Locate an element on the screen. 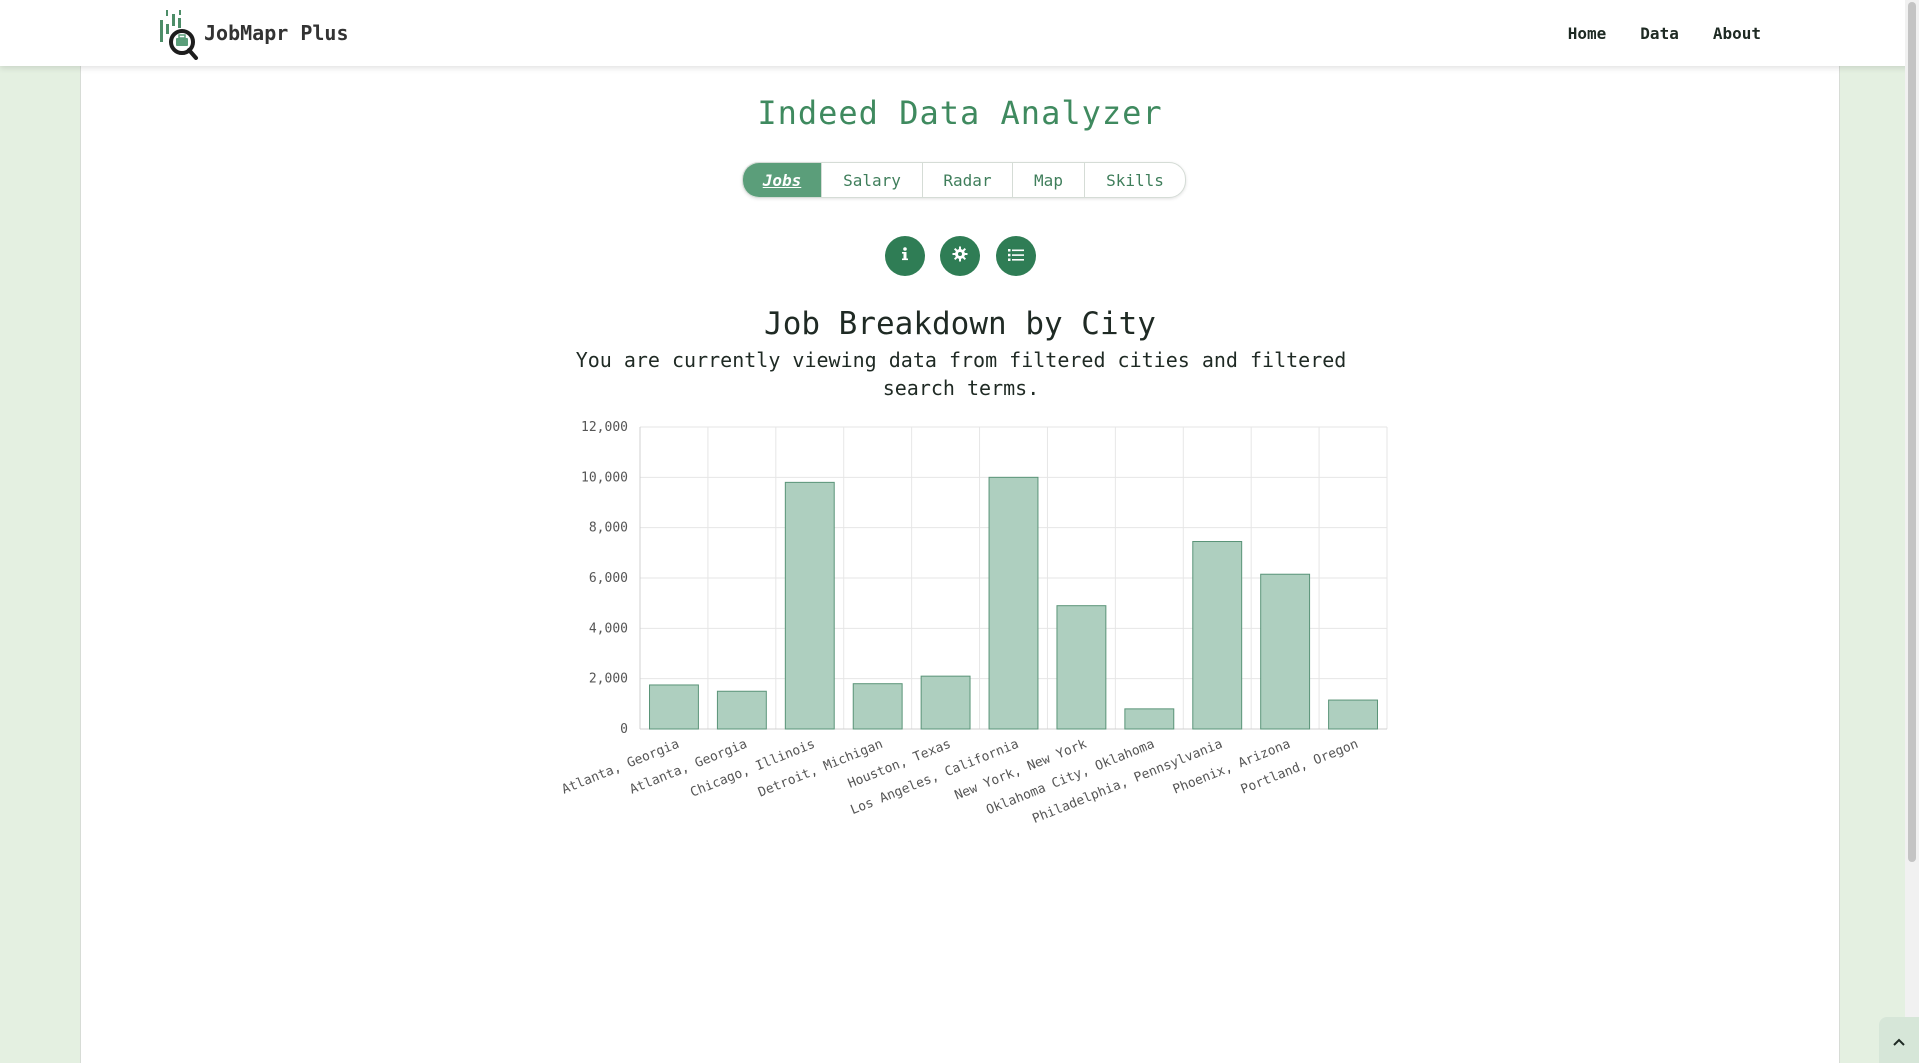 The image size is (1919, 1063). nav-link-about: About is located at coordinates (1737, 33).